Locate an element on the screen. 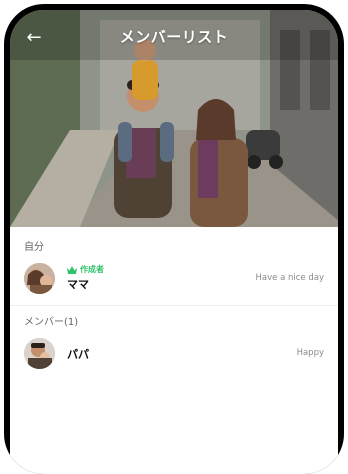 Image resolution: width=348 pixels, height=474 pixels. page-title: メンバーリスト is located at coordinates (174, 36).